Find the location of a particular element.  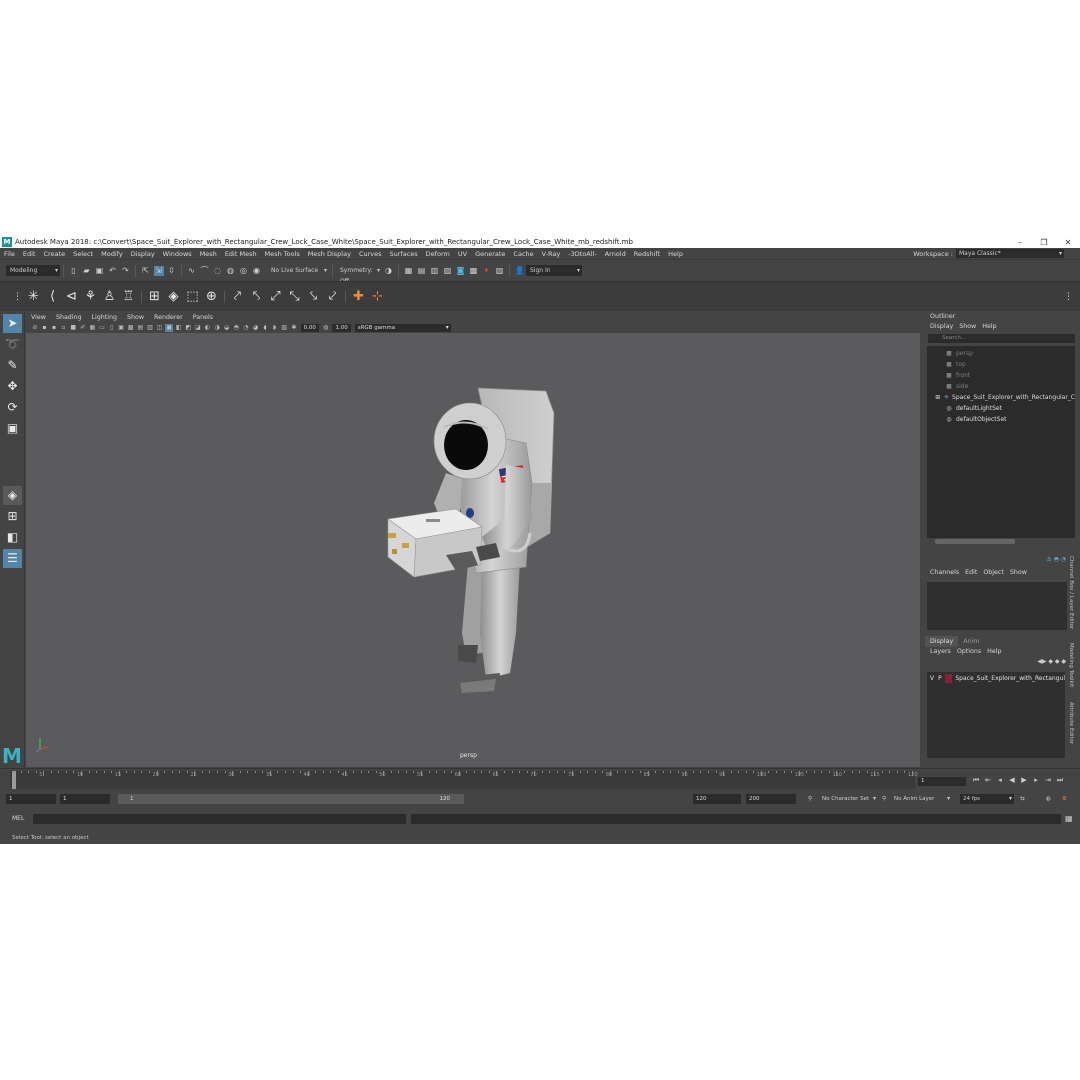

shelf-skeleton-icon: ♖ is located at coordinates (129, 297).